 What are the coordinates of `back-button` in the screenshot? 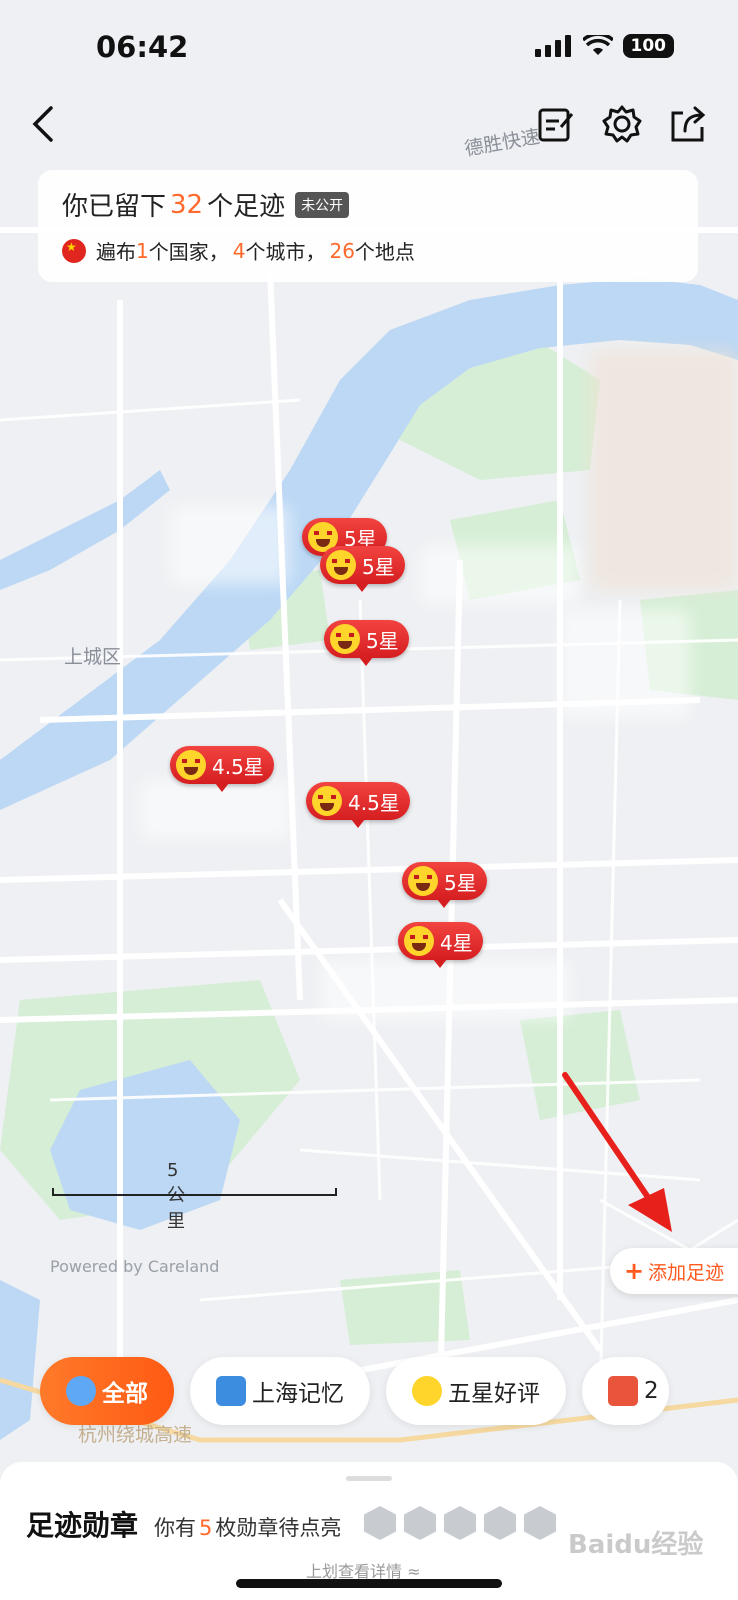 It's located at (44, 124).